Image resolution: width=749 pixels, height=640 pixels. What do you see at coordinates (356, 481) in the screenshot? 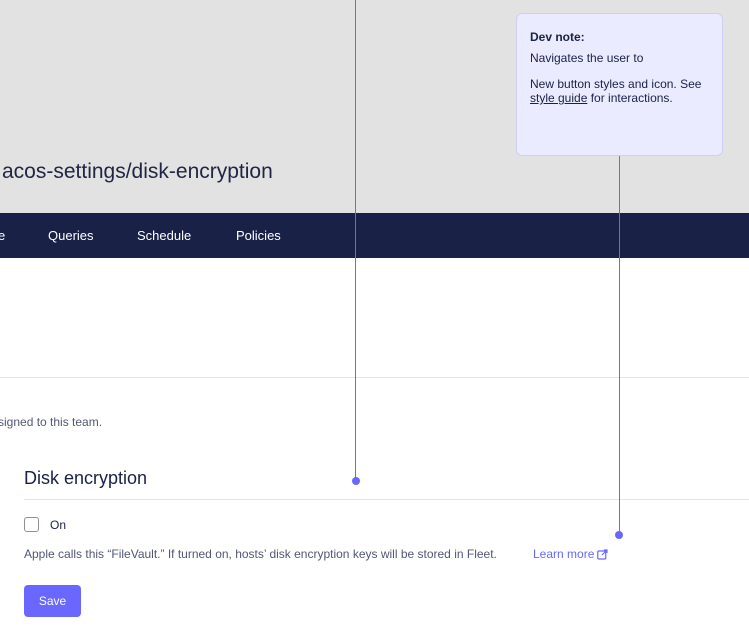
I see `annotation-dot-left` at bounding box center [356, 481].